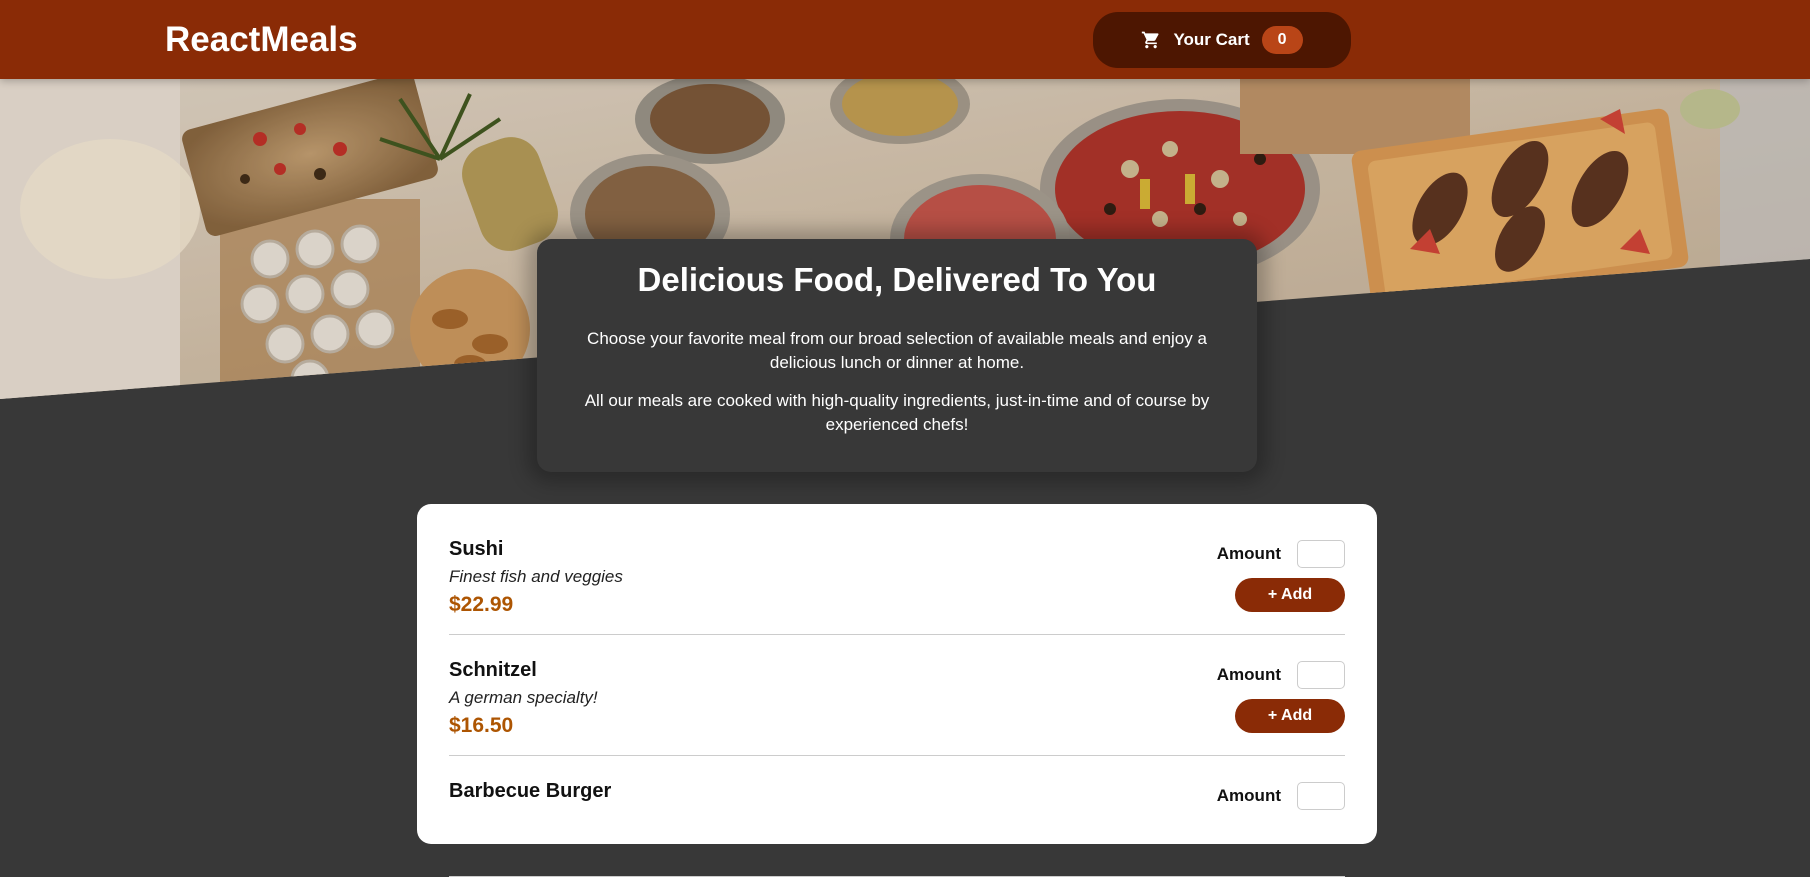 This screenshot has width=1810, height=877. What do you see at coordinates (905, 39) in the screenshot?
I see `app-header: ReactMeals Your Cart 0` at bounding box center [905, 39].